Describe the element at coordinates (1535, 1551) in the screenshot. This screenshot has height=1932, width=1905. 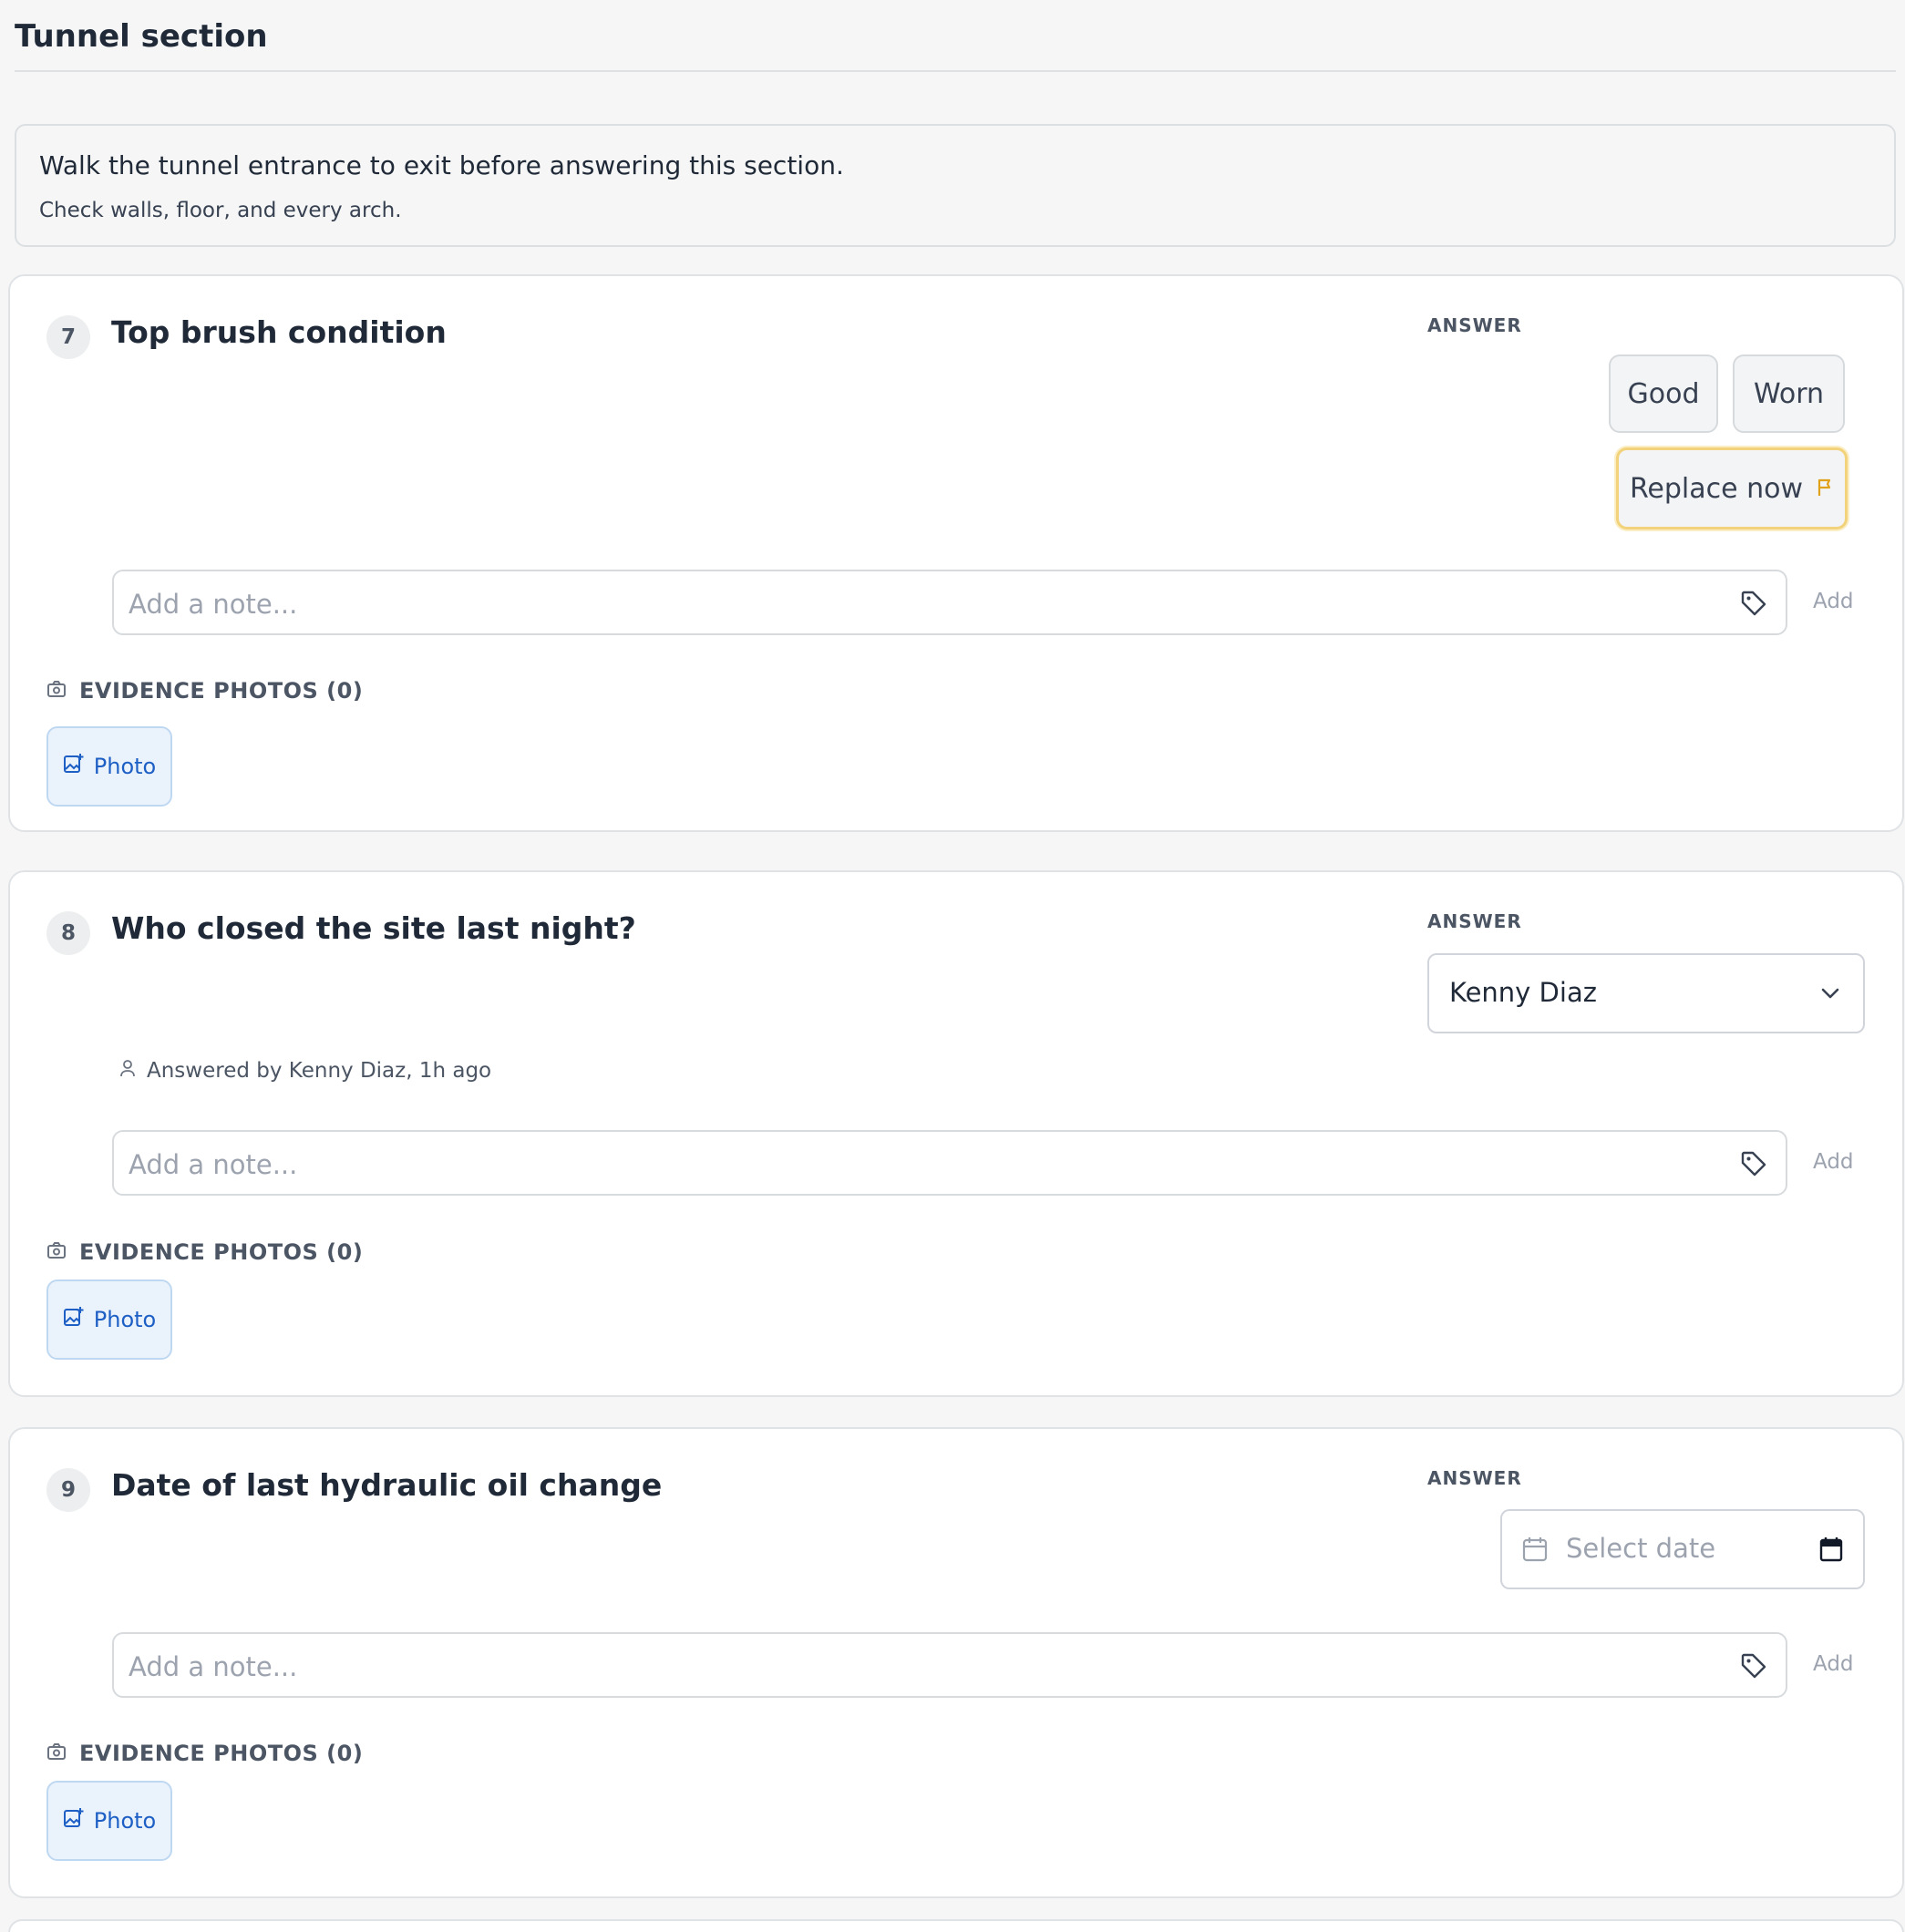
I see `calendar-icon` at that location.